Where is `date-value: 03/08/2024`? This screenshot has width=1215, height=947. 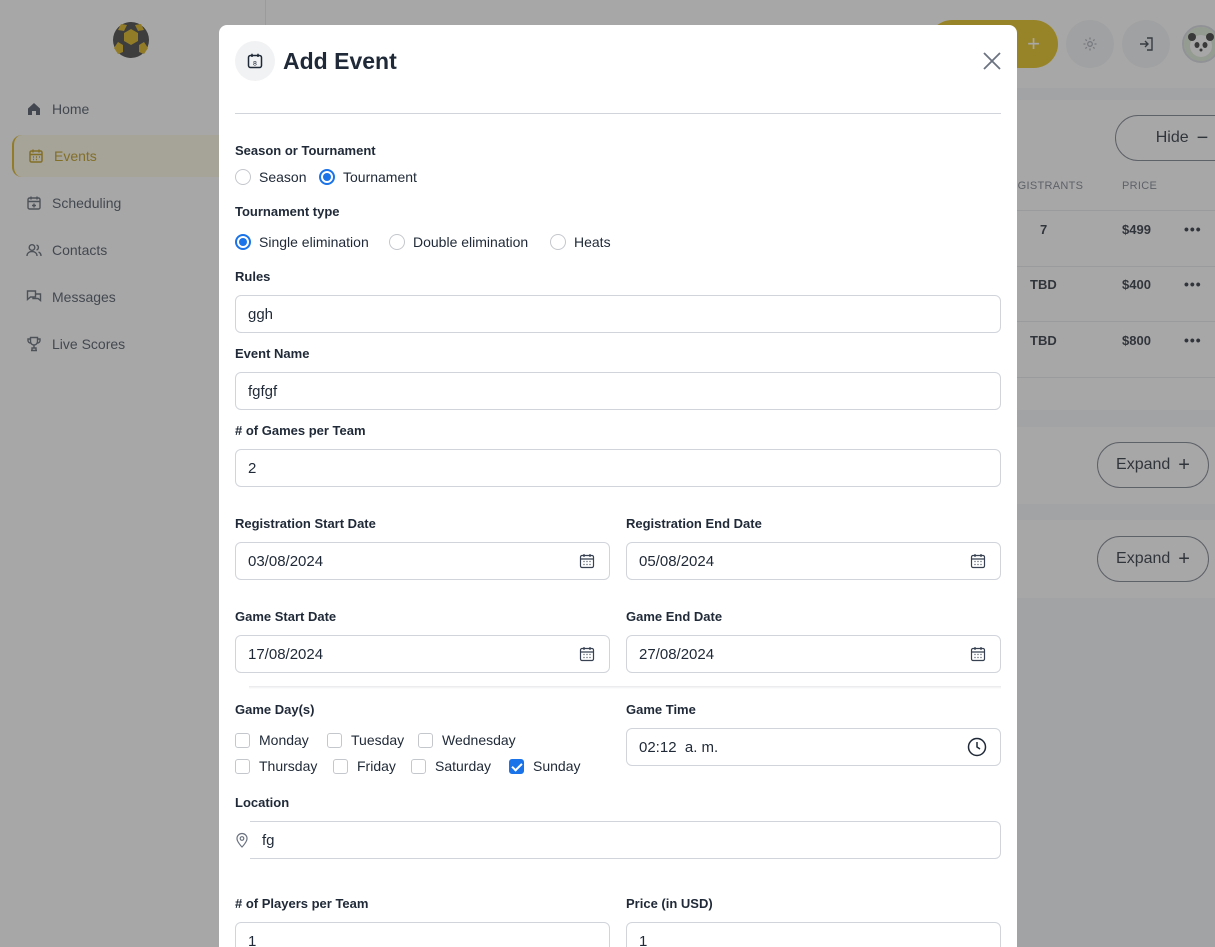
date-value: 03/08/2024 is located at coordinates (286, 561).